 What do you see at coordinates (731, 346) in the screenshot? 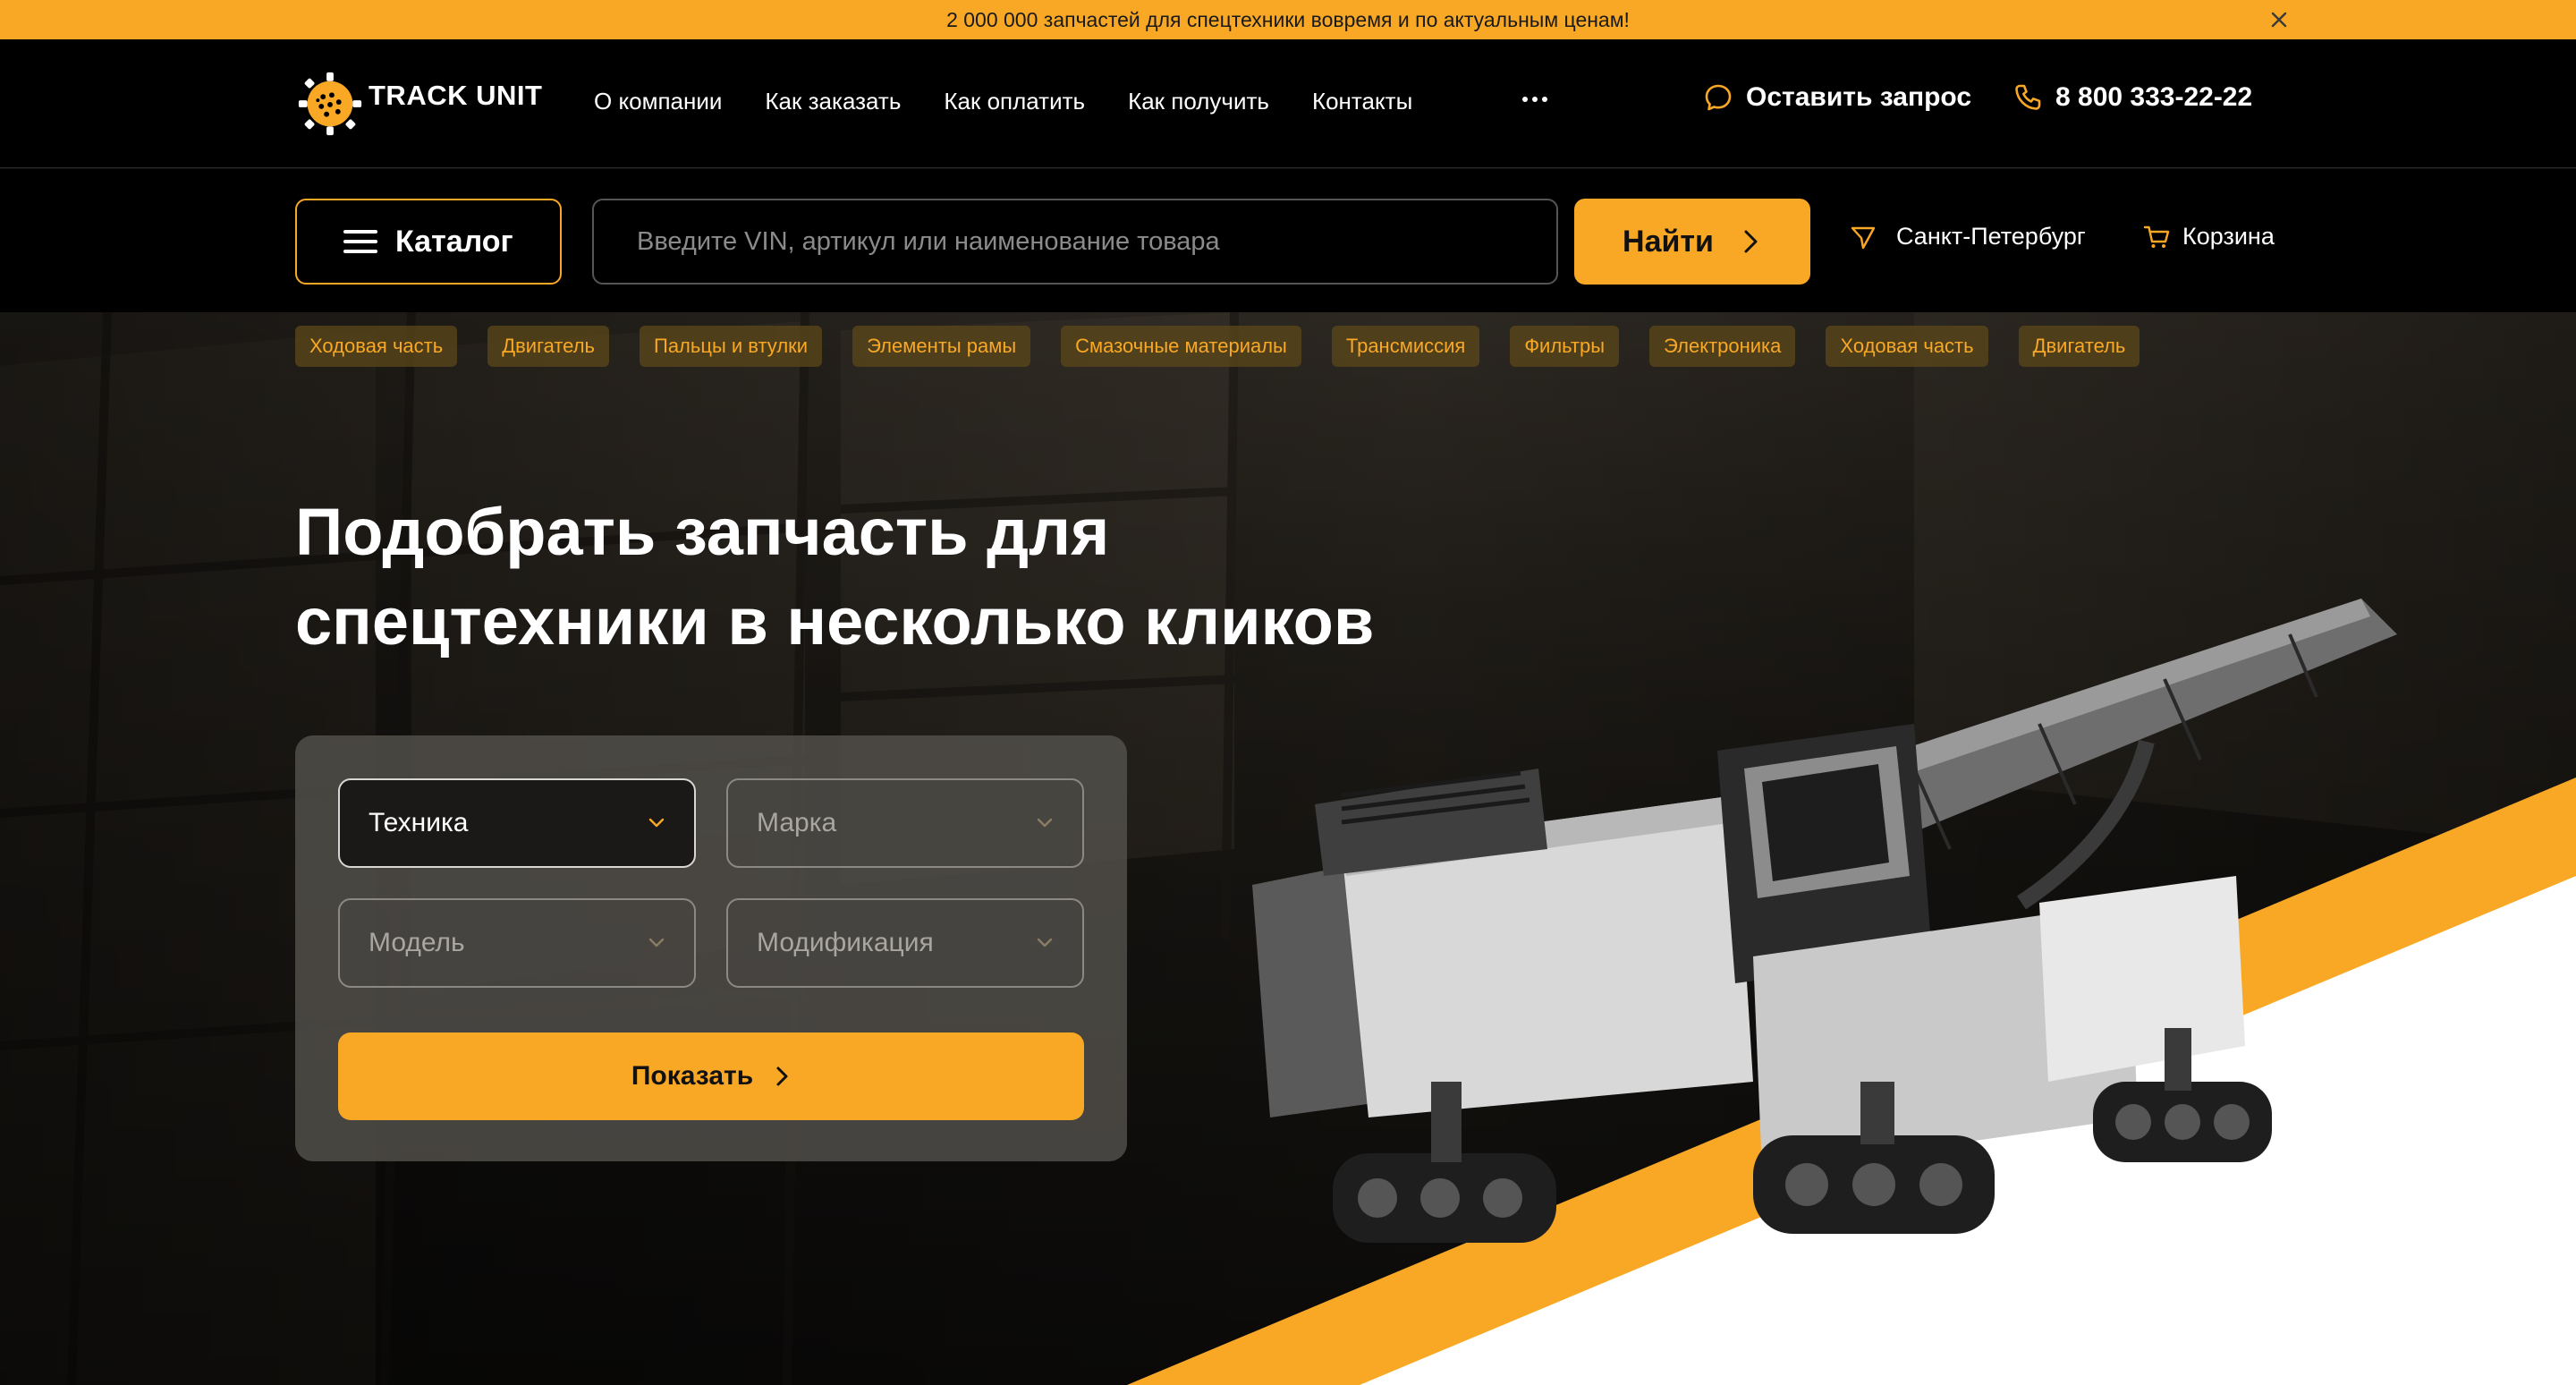
I see `chip-pins-bushings: Пальцы и втулки` at bounding box center [731, 346].